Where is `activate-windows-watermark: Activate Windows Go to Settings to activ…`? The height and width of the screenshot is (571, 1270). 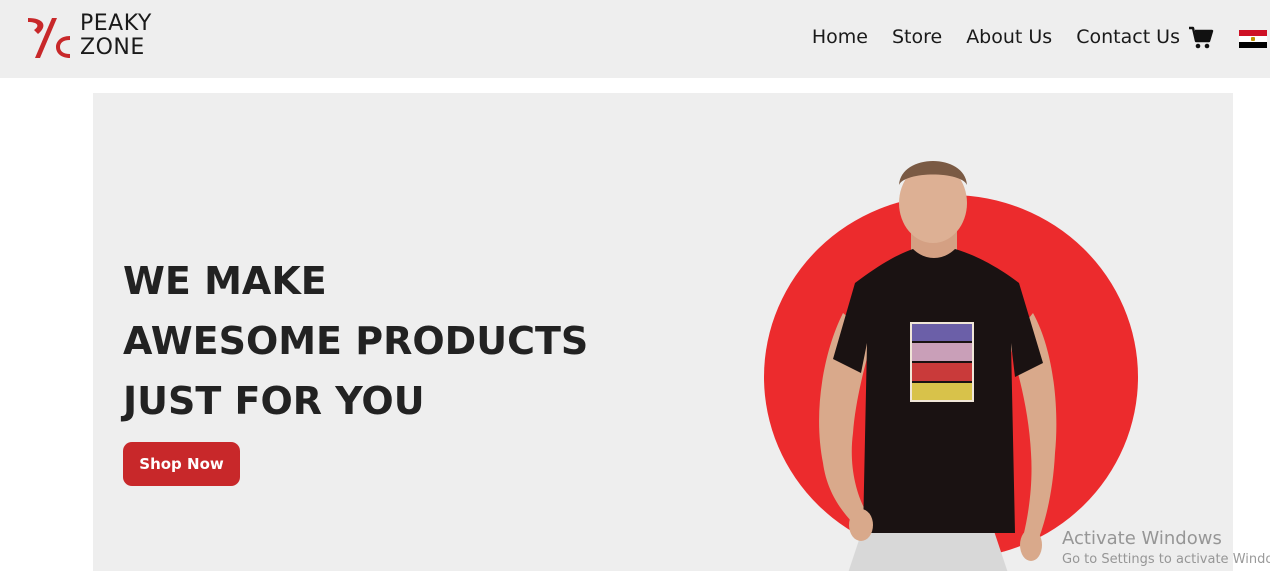 activate-windows-watermark: Activate Windows Go to Settings to activ… is located at coordinates (1166, 549).